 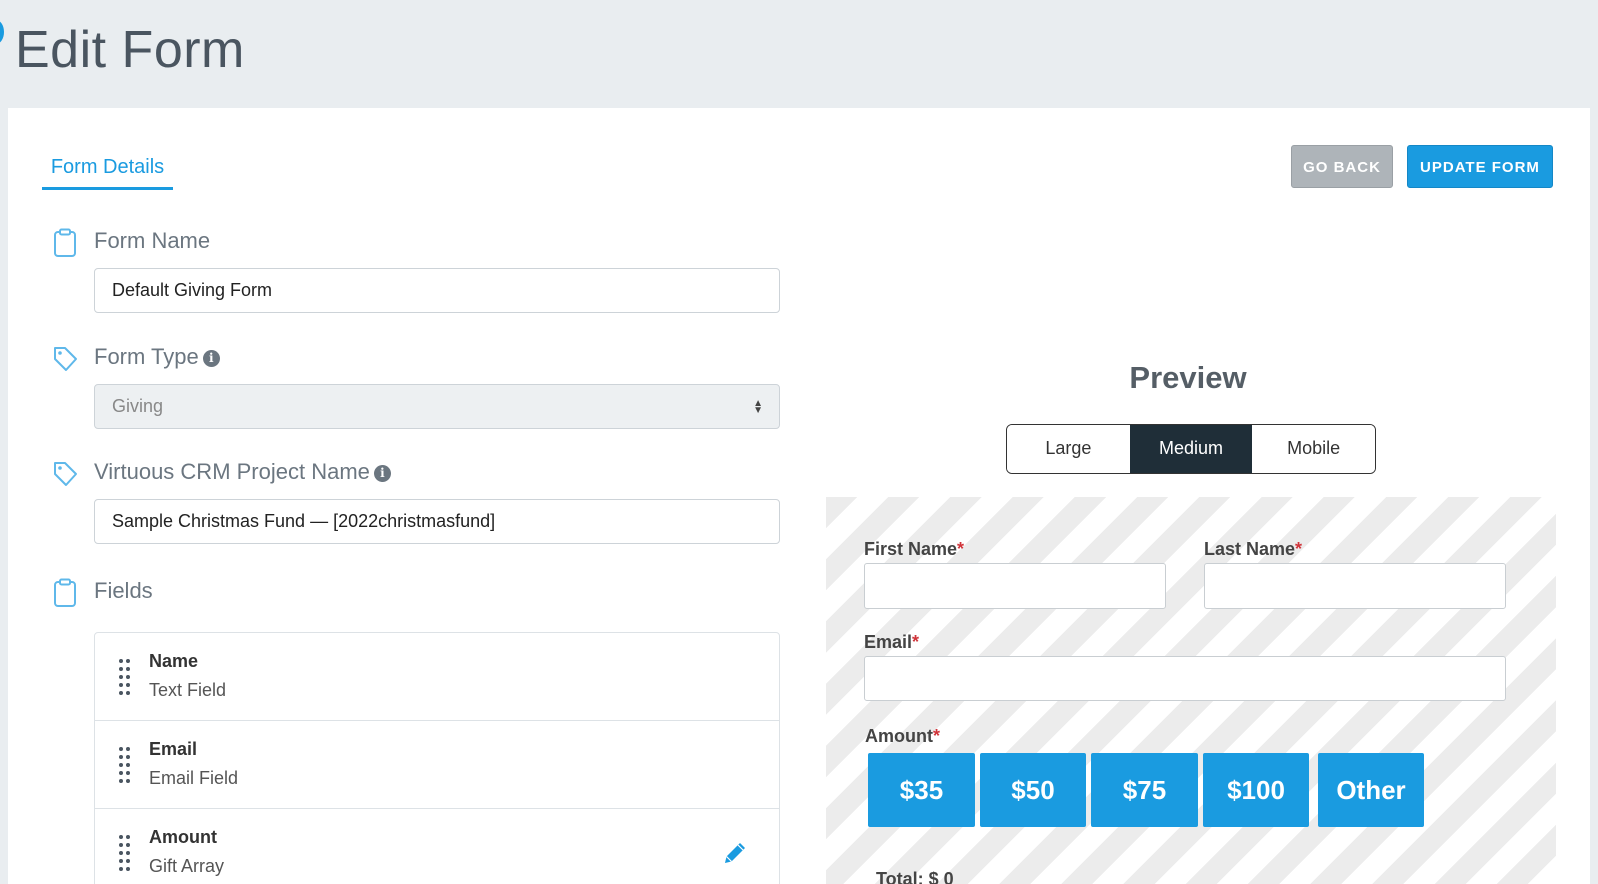 I want to click on form-type-value: Giving, so click(x=138, y=406).